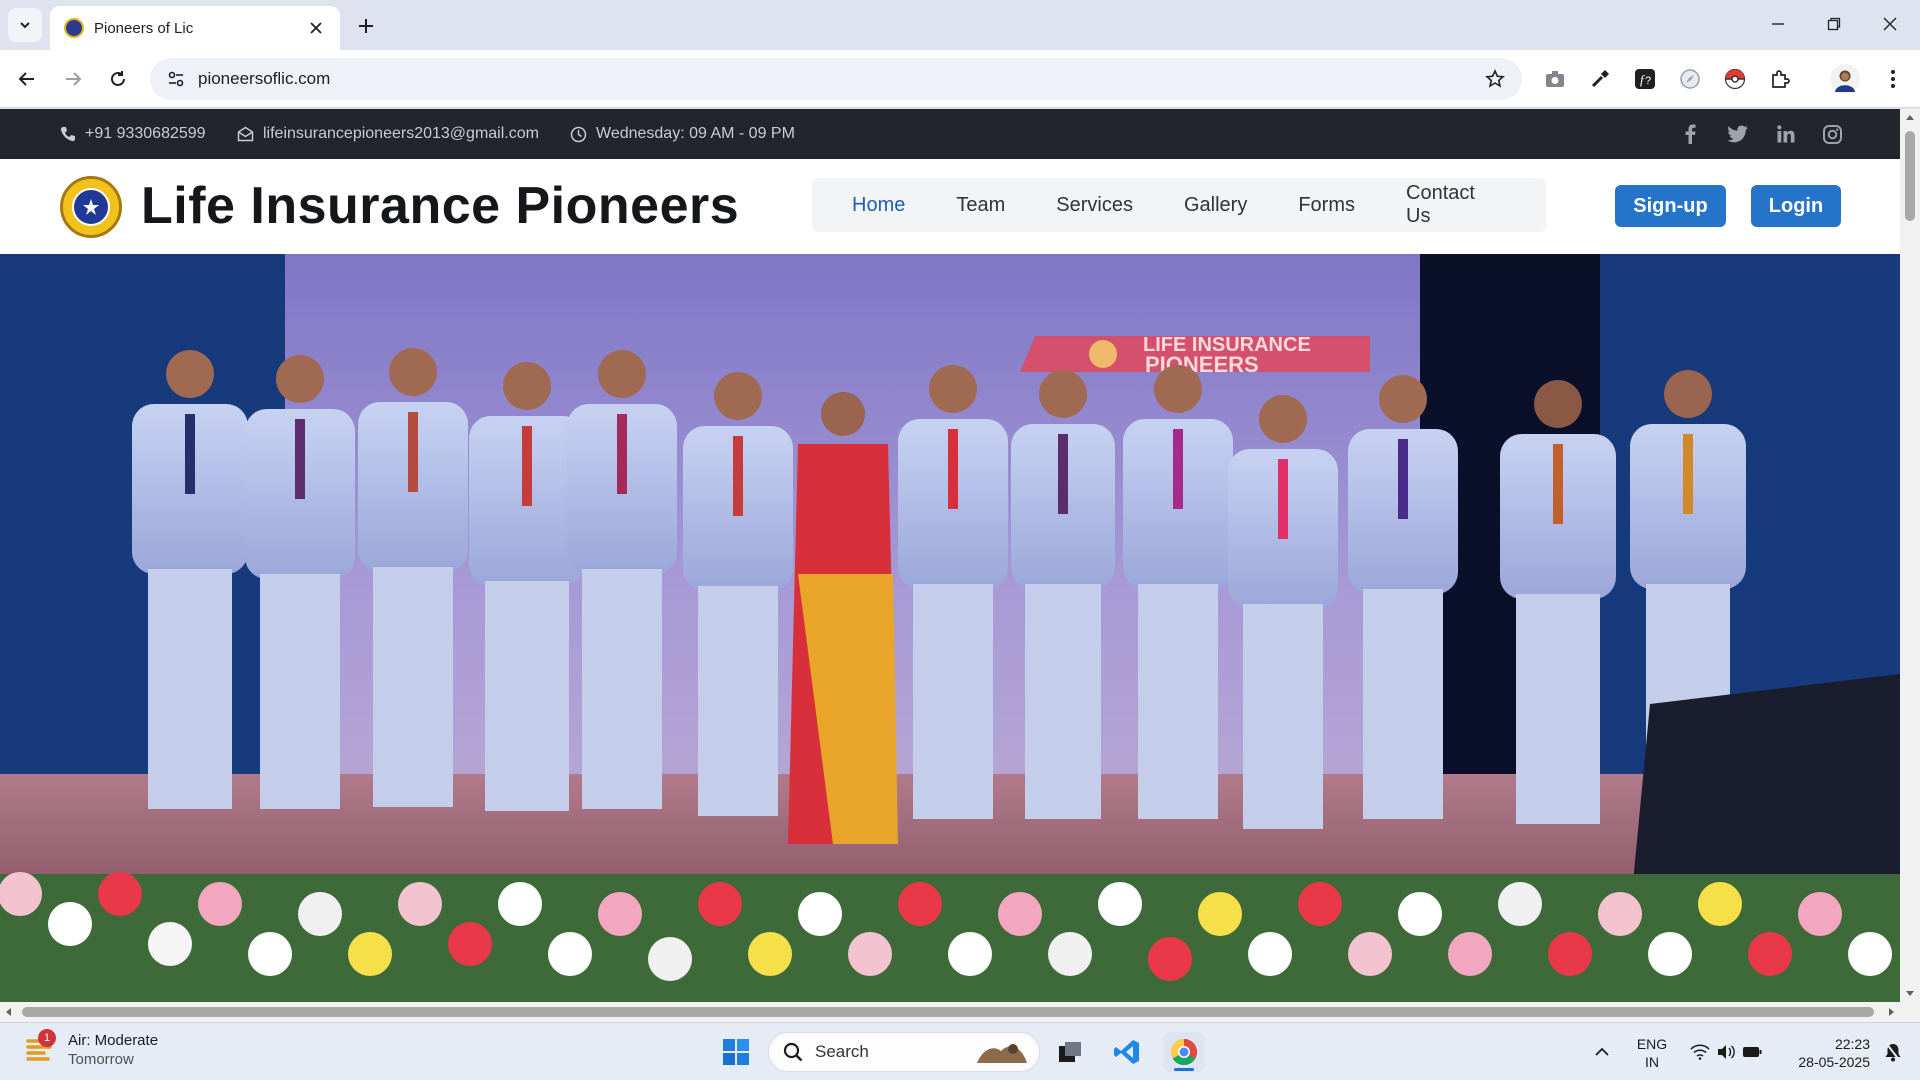 The width and height of the screenshot is (1920, 1080). Describe the element at coordinates (1184, 1069) in the screenshot. I see `active-app-indicator` at that location.